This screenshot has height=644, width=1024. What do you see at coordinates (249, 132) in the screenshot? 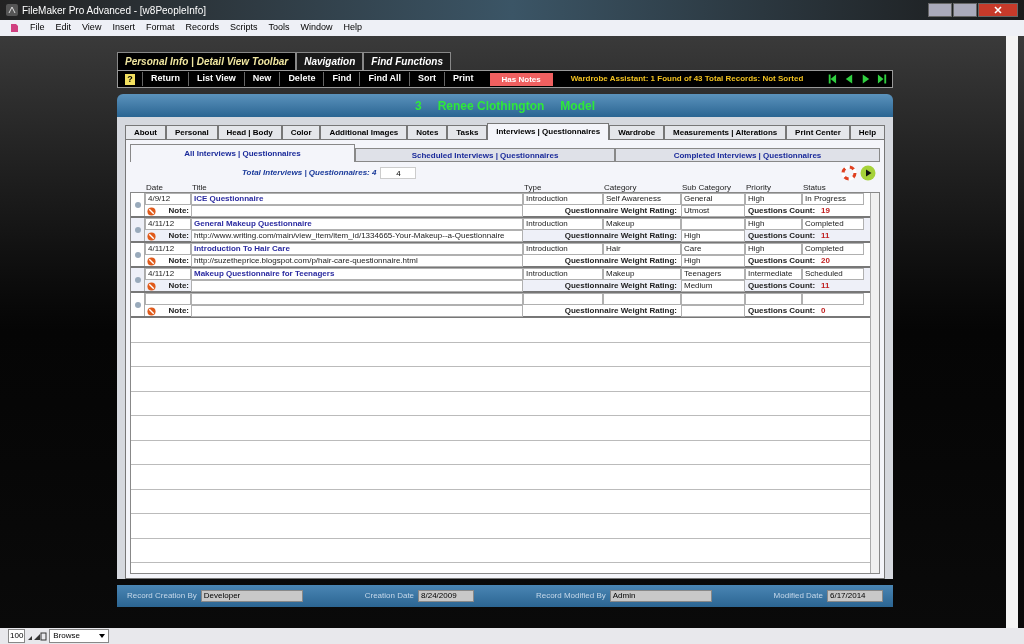
I see `layout-tab: Head | Body` at bounding box center [249, 132].